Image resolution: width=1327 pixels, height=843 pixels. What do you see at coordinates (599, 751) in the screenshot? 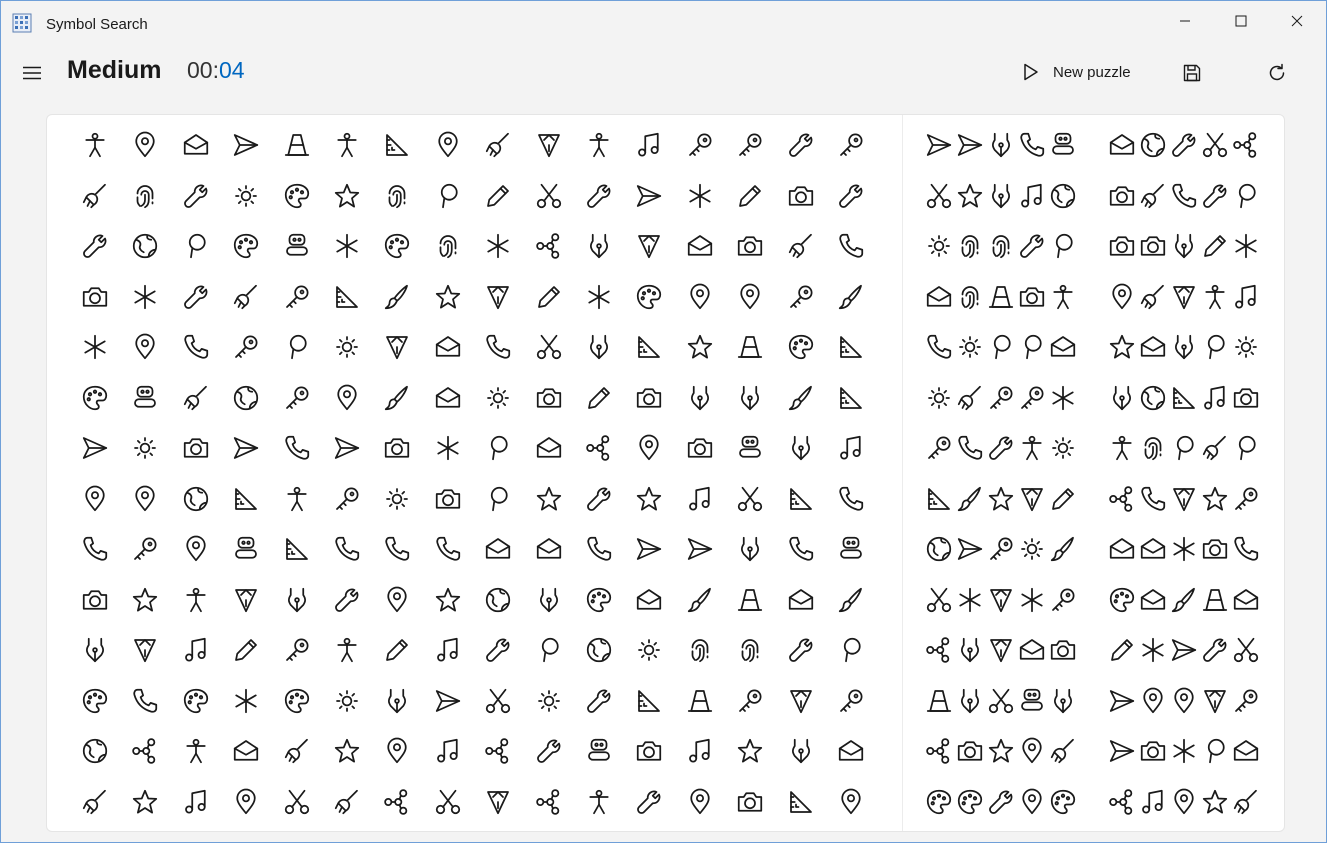
I see `grid-symbol-robot` at bounding box center [599, 751].